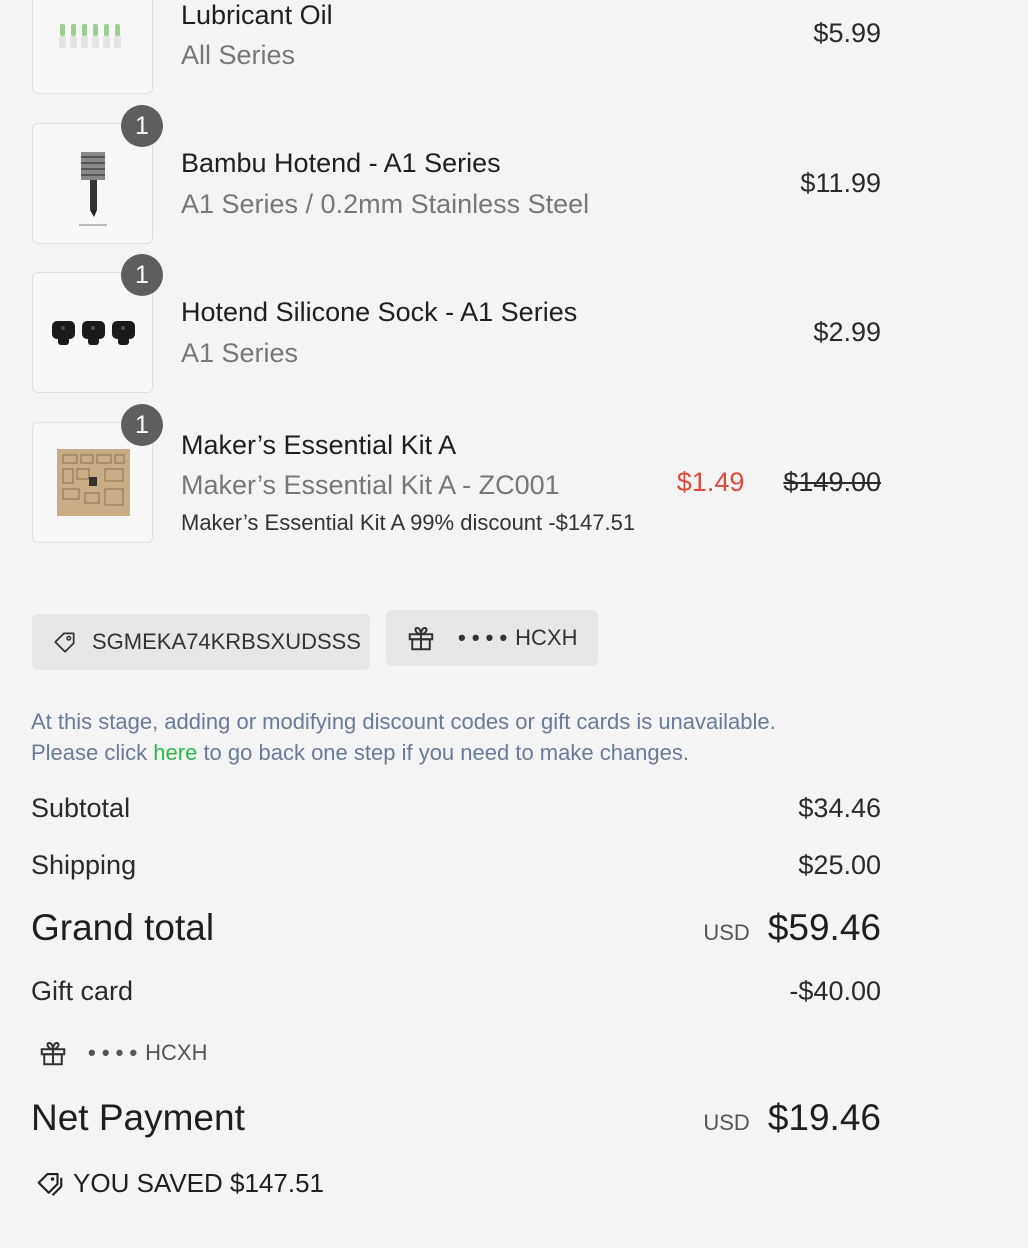 The height and width of the screenshot is (1248, 1028). Describe the element at coordinates (456, 1118) in the screenshot. I see `net-payment-row: Net Payment USD $19.46` at that location.